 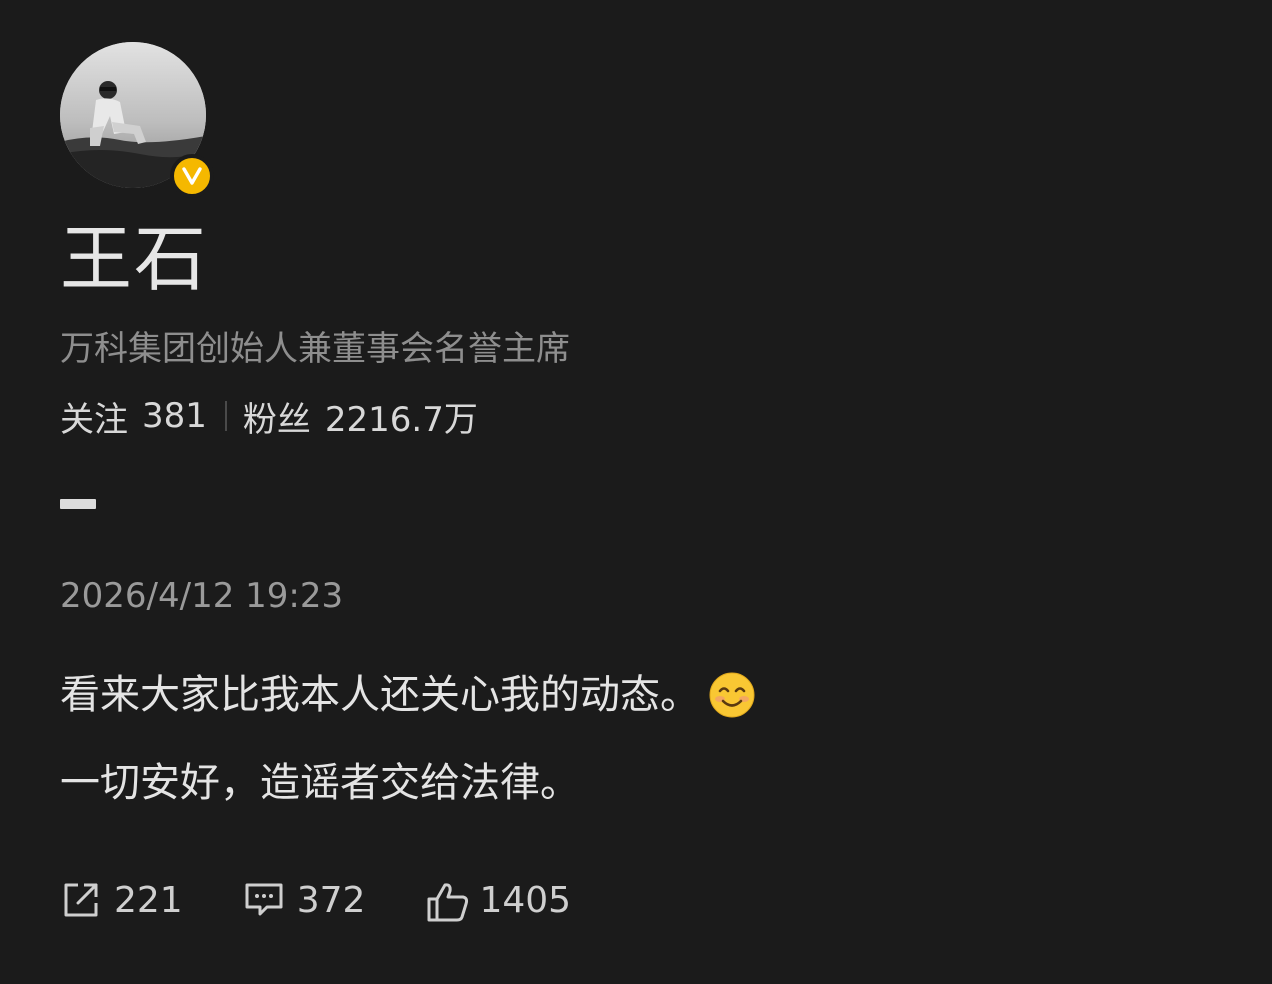 I want to click on profile-stats: 关注 381 粉丝 2216.7万, so click(x=269, y=416).